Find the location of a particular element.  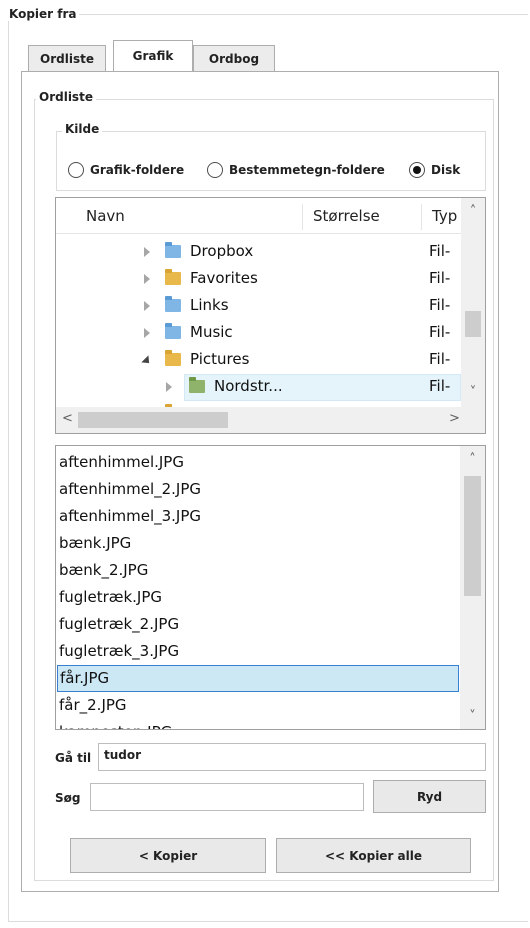

tree-row-name: Pictures is located at coordinates (220, 359).